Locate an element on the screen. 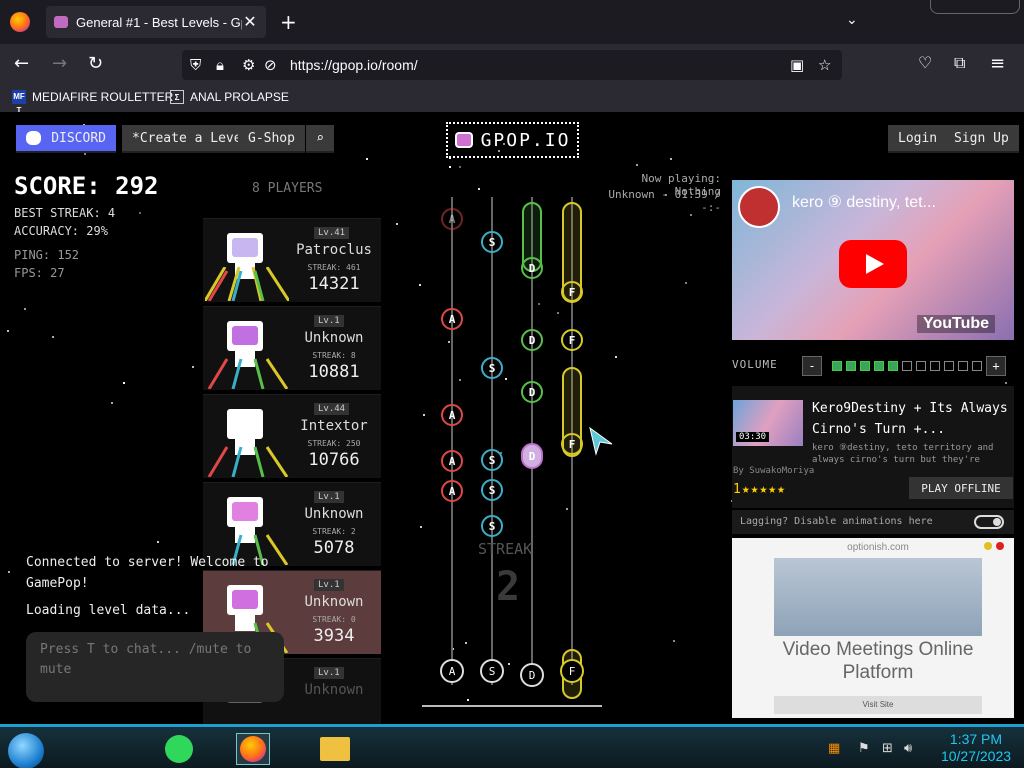  back-icon: ← is located at coordinates (21, 63).